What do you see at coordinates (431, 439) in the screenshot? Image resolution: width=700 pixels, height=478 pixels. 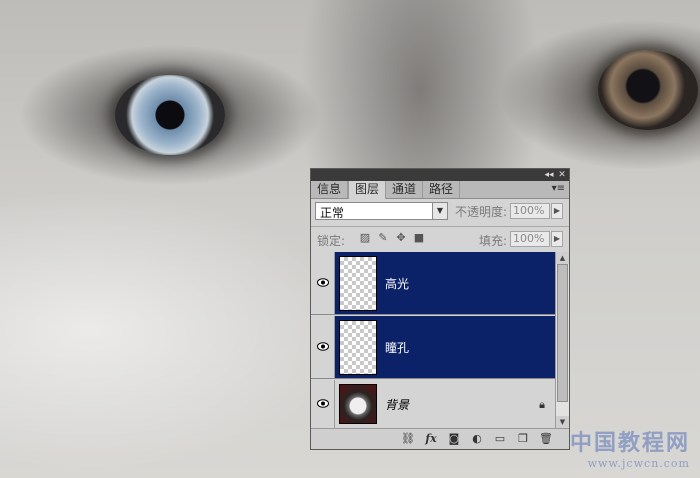 I see `fx-icon: fx` at bounding box center [431, 439].